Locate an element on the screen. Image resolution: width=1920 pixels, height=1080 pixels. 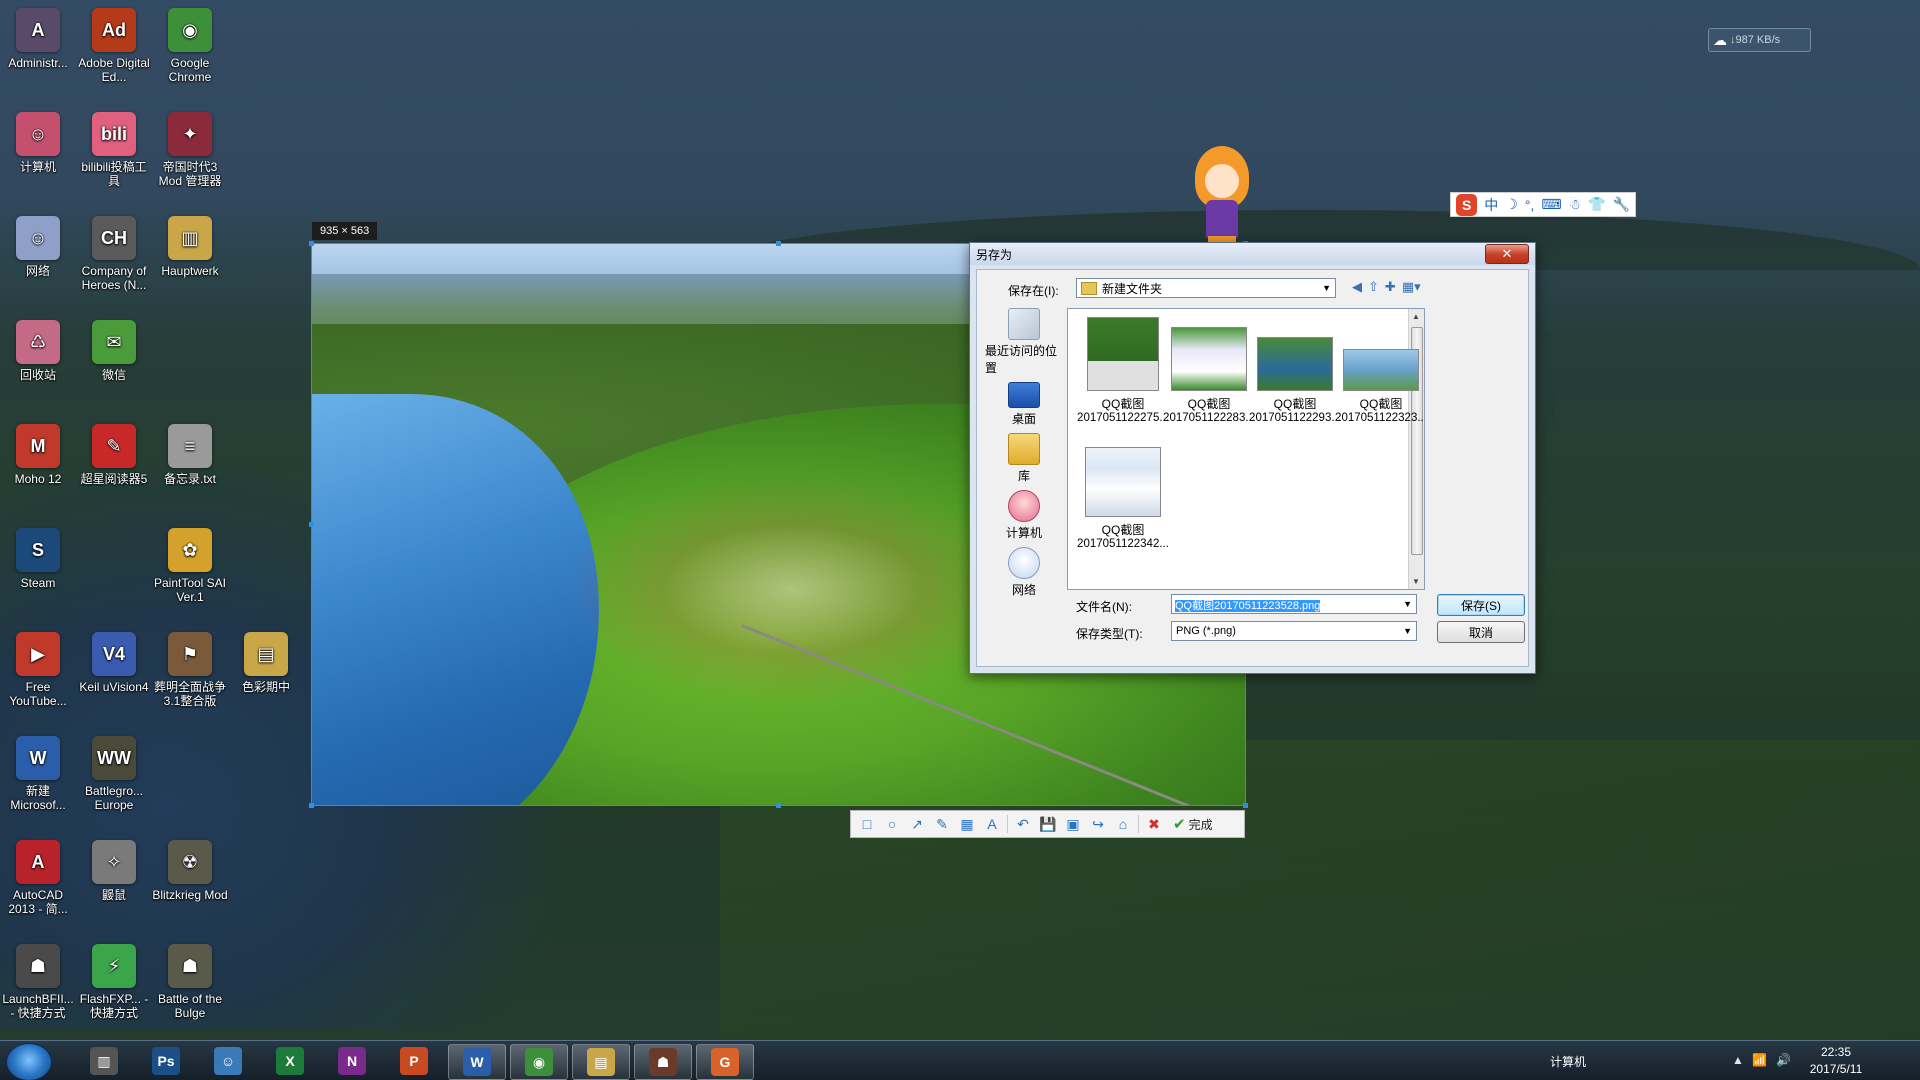
volume-icon: 🔊 is located at coordinates (1783, 1060).